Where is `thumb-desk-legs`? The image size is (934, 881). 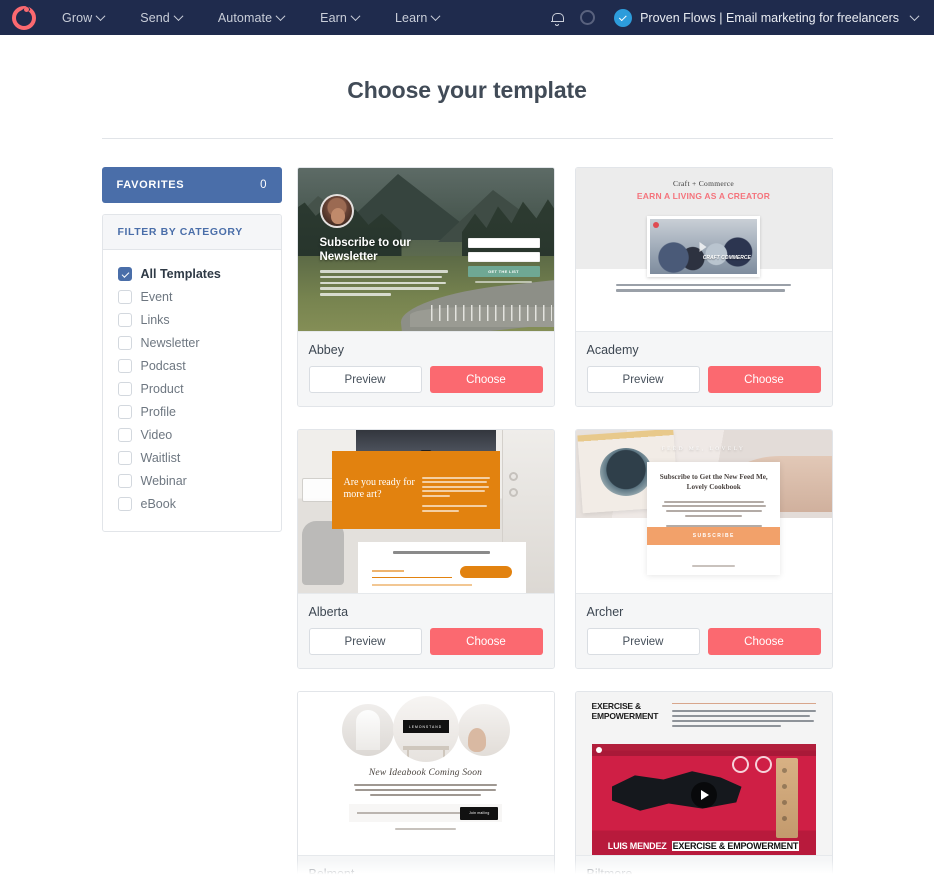 thumb-desk-legs is located at coordinates (425, 756).